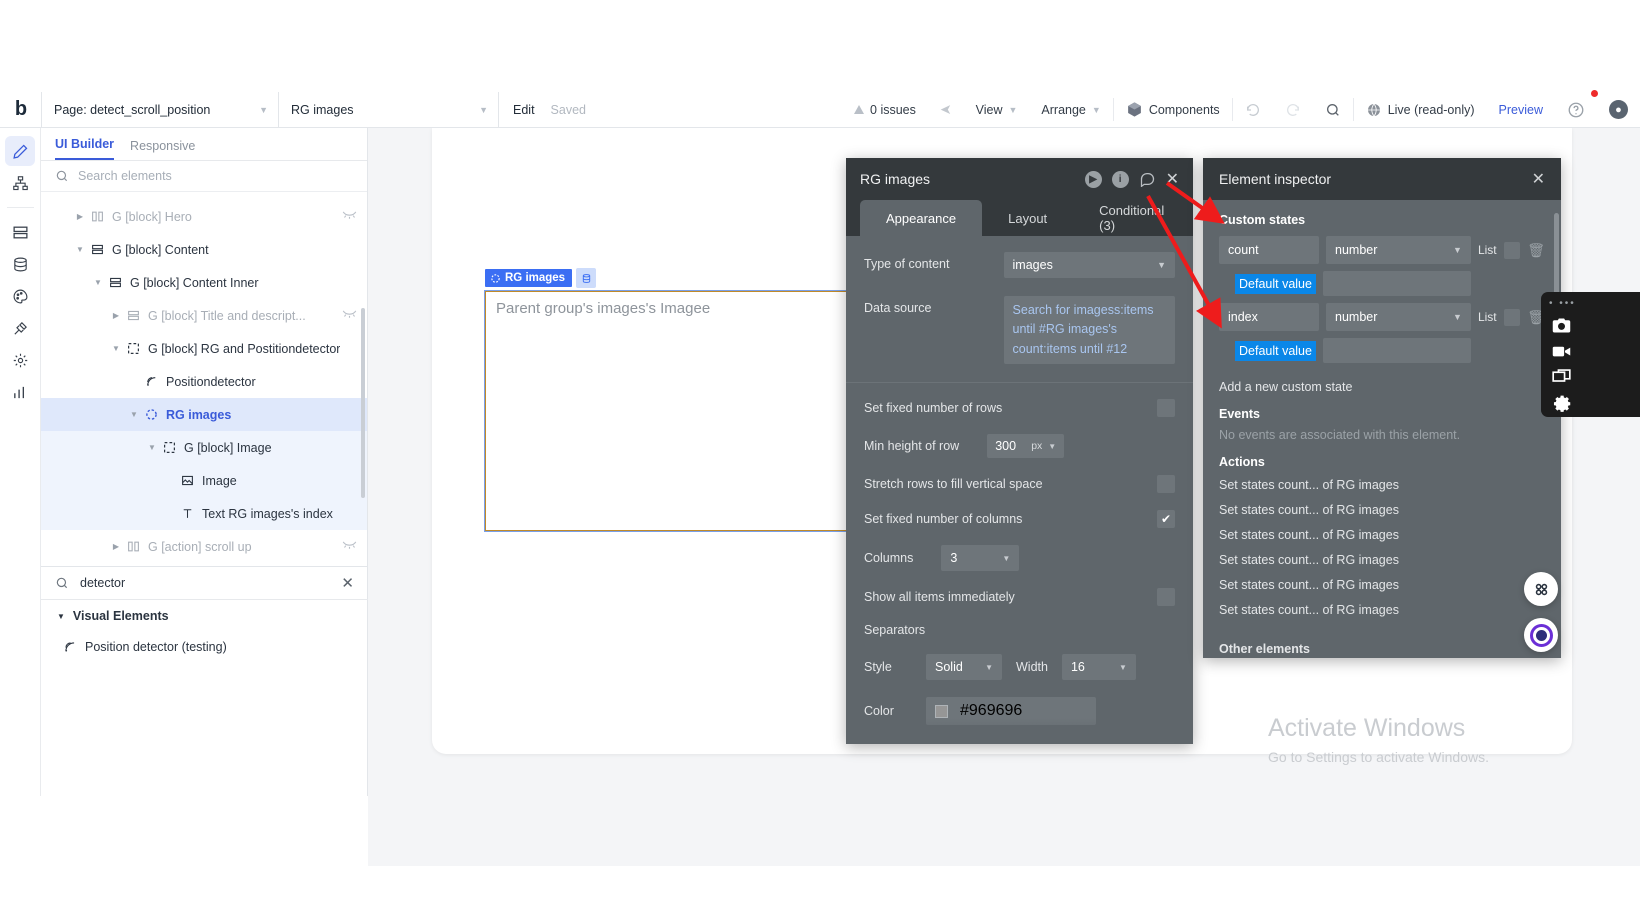  What do you see at coordinates (159, 109) in the screenshot?
I see `page-selector: Page: detect_scroll_position ▼` at bounding box center [159, 109].